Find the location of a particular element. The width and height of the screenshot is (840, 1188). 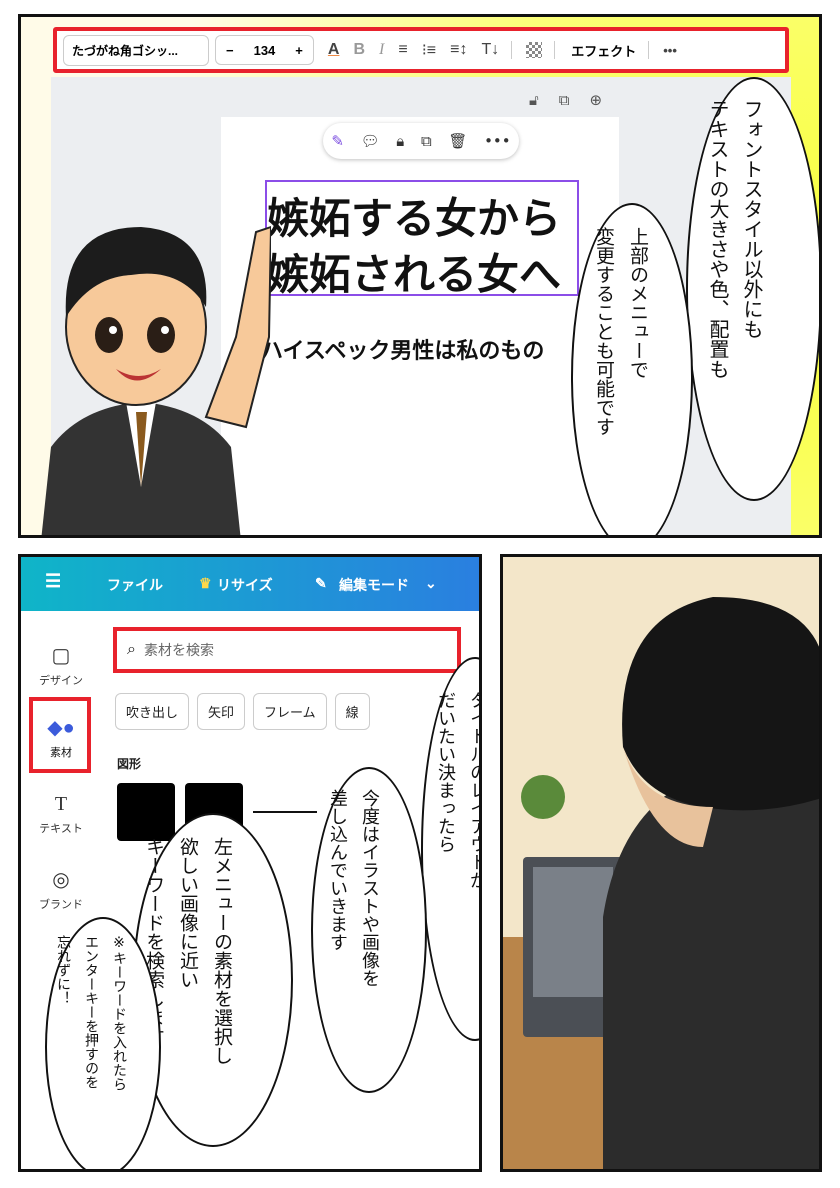

resize-button: リサイズ is located at coordinates (245, 585).